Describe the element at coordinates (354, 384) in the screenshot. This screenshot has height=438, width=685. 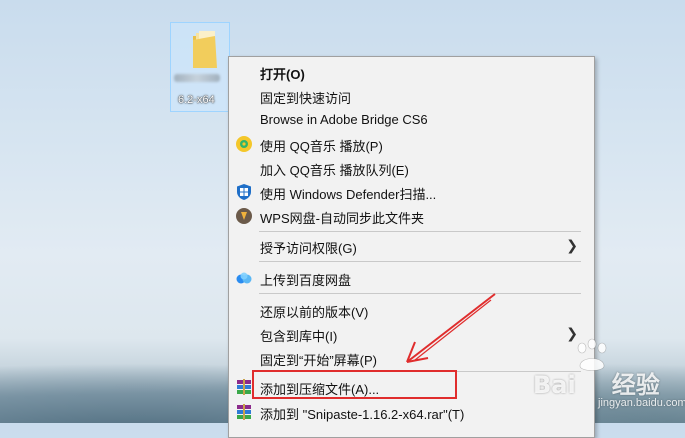
I see `highlight-box` at that location.